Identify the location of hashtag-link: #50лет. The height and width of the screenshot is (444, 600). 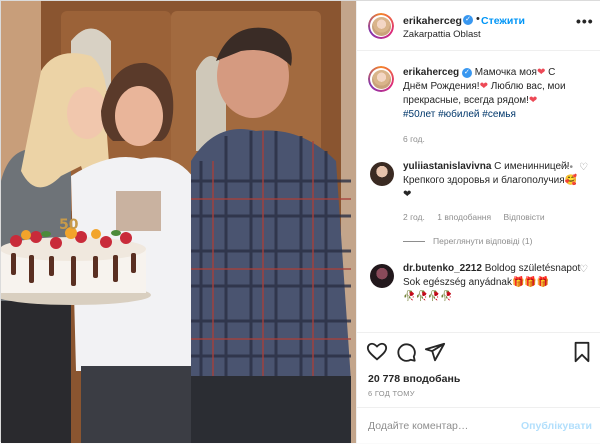
(419, 114).